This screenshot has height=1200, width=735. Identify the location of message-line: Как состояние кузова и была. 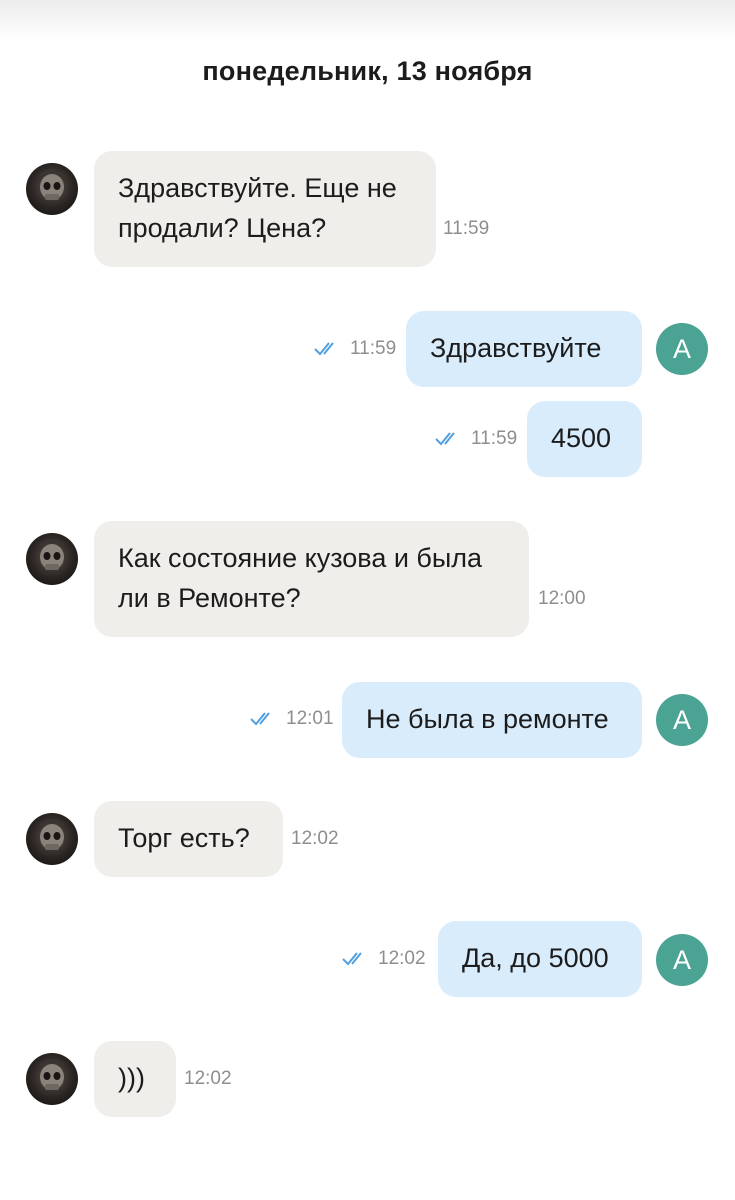
(300, 558).